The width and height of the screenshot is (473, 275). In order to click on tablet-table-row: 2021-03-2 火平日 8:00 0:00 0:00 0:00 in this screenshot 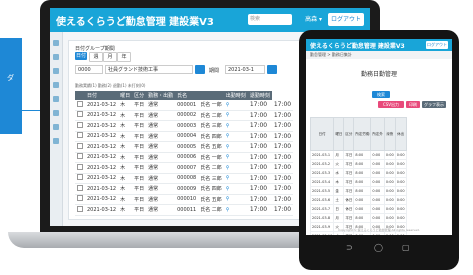, I will do `click(358, 164)`.